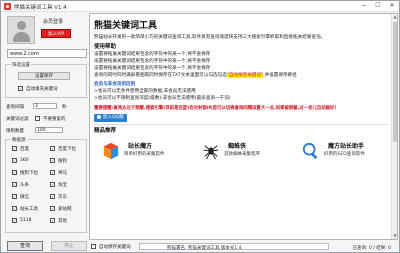  Describe the element at coordinates (15, 131) in the screenshot. I see `count-label: 限制数量` at that location.